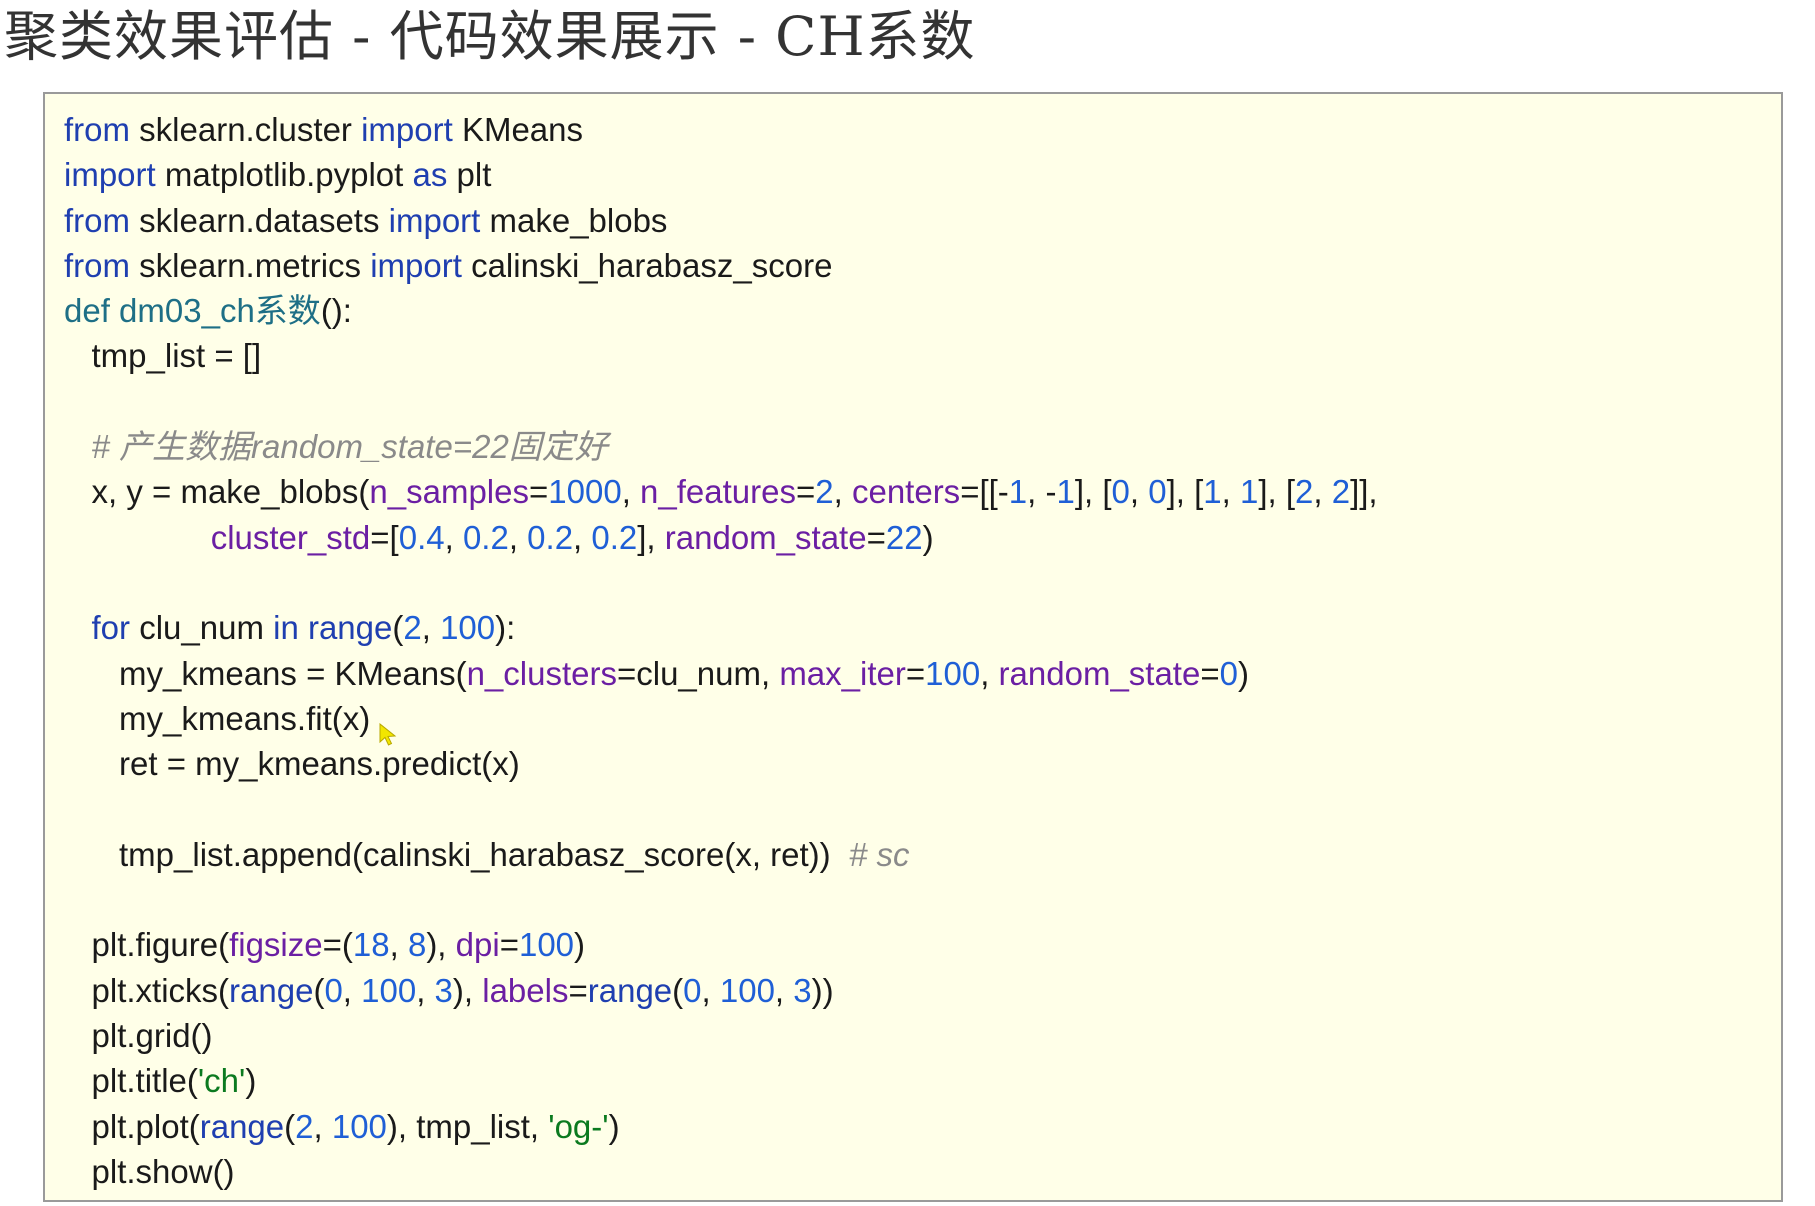  I want to click on code-token-param: labels, so click(525, 990).